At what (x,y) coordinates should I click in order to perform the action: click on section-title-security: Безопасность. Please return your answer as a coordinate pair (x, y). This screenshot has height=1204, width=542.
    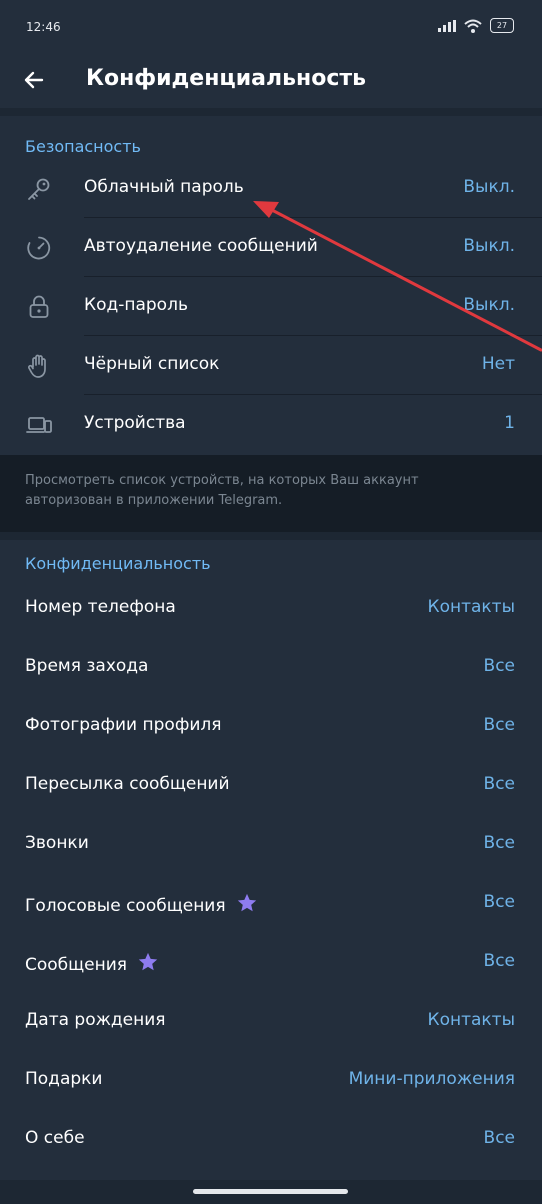
    Looking at the image, I should click on (83, 146).